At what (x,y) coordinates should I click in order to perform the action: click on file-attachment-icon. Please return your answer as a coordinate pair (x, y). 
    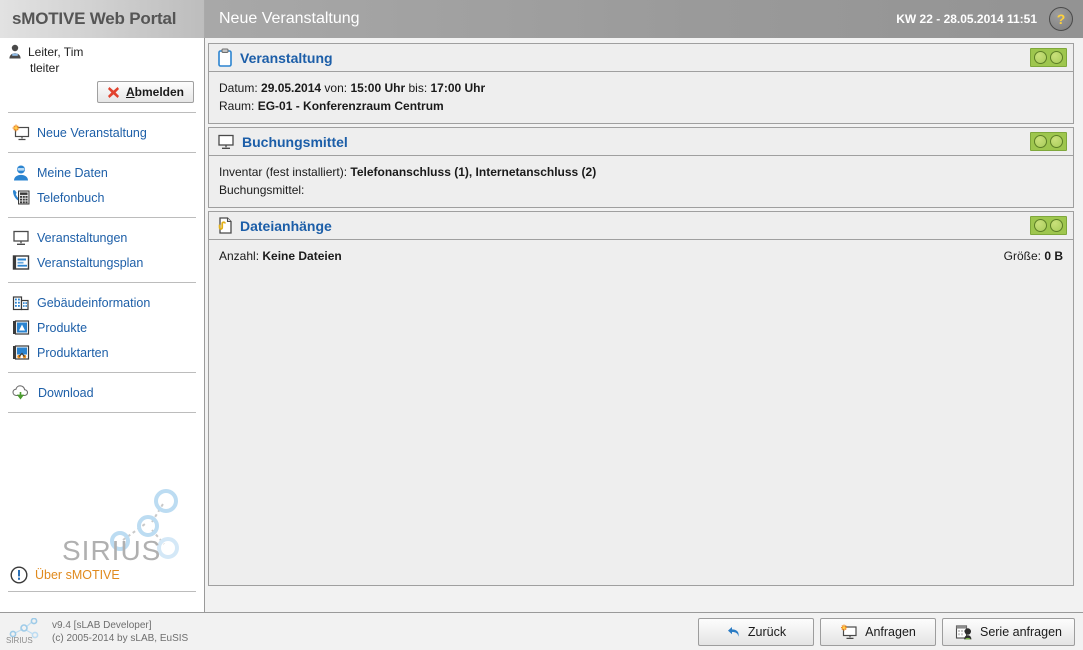
    Looking at the image, I should click on (225, 225).